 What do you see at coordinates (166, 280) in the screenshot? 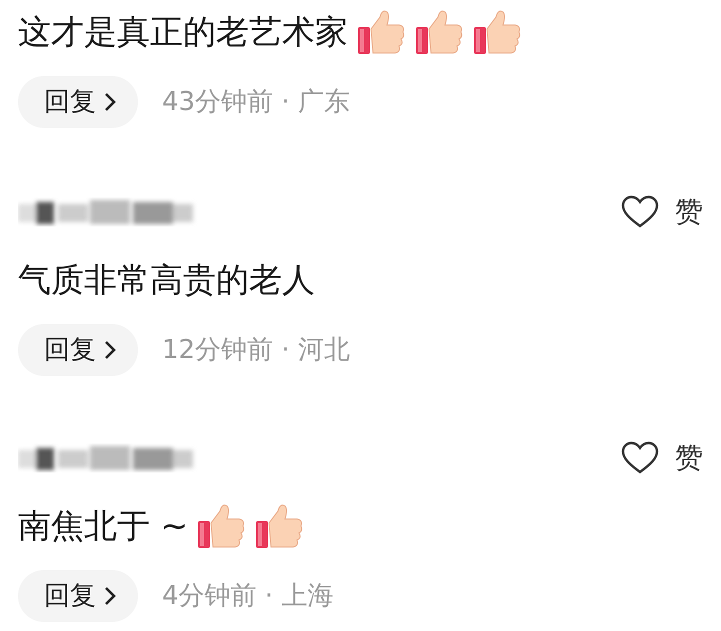
I see `comment-text: 气质非常高贵的老人` at bounding box center [166, 280].